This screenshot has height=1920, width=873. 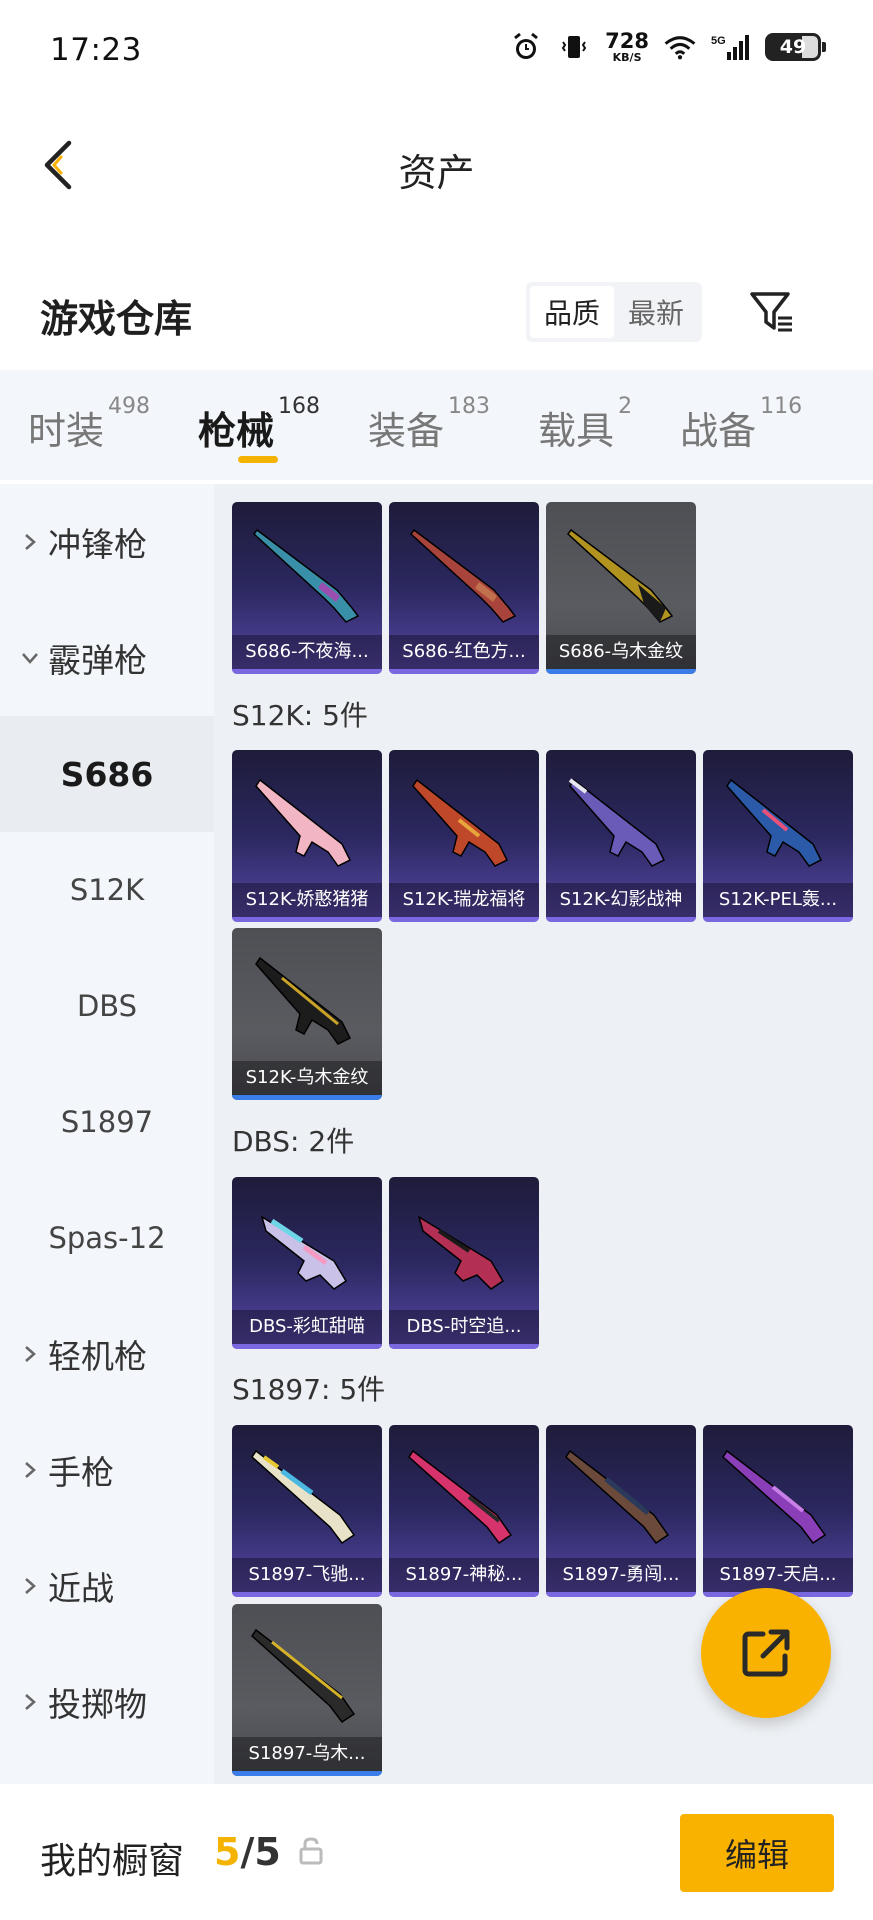 What do you see at coordinates (429, 425) in the screenshot?
I see `tab-equipment: 装备183` at bounding box center [429, 425].